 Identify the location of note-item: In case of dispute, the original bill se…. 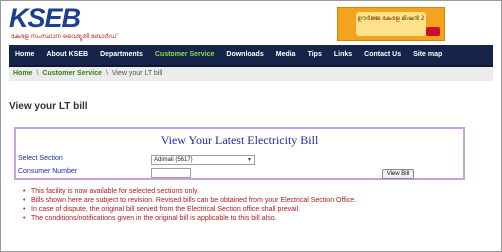
(189, 209).